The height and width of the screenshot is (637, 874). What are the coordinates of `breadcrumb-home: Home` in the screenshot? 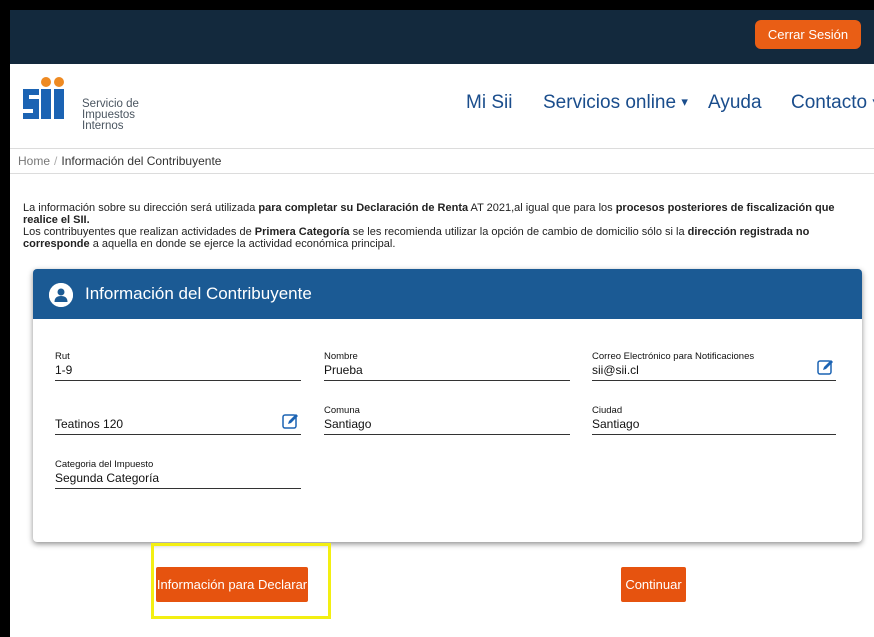 It's located at (34, 161).